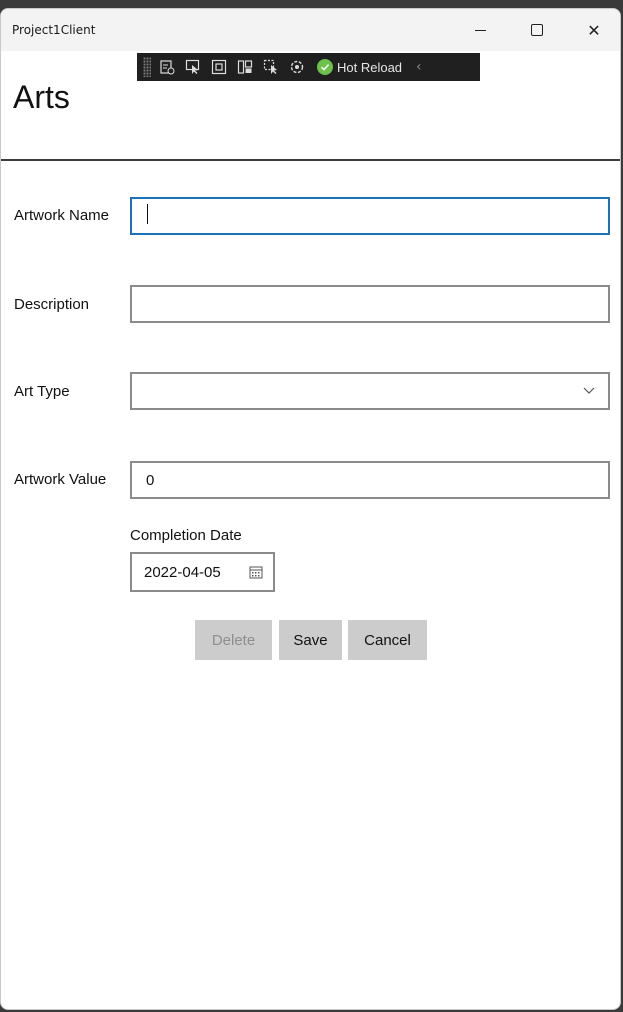  I want to click on minimize-button, so click(480, 30).